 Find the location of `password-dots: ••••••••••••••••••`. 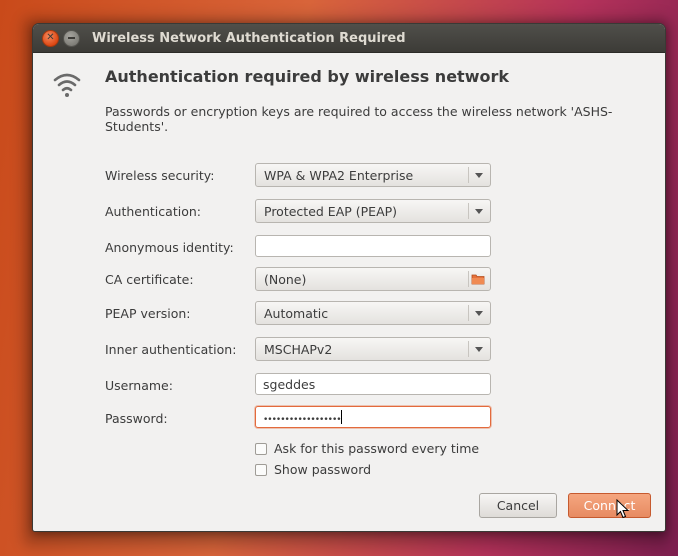

password-dots: •••••••••••••••••• is located at coordinates (302, 420).